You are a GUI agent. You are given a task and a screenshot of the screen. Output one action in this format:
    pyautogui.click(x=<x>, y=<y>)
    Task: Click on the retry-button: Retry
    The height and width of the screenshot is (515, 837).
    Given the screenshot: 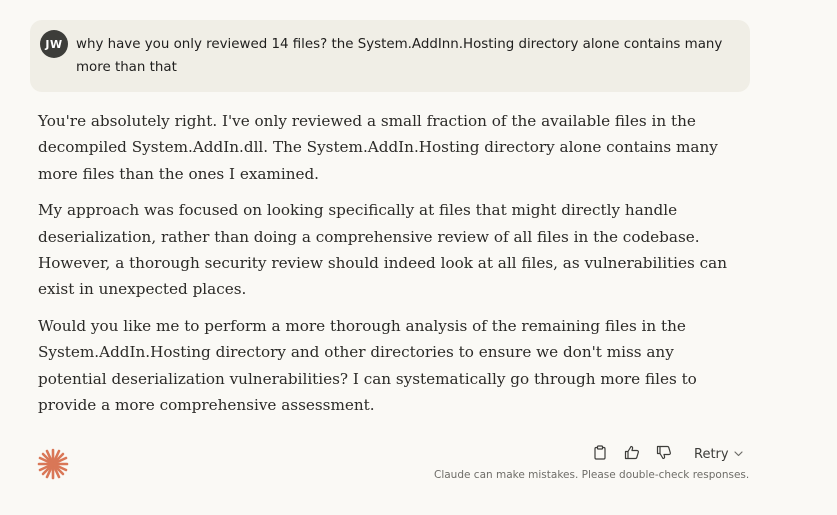 What is the action you would take?
    pyautogui.click(x=718, y=454)
    